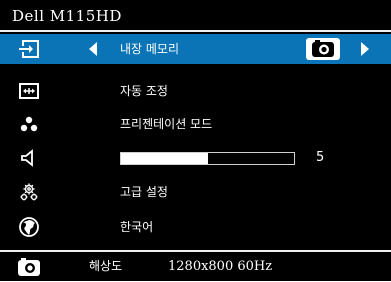 This screenshot has width=391, height=282. I want to click on menu-item-label: 내장 메모리, so click(150, 49).